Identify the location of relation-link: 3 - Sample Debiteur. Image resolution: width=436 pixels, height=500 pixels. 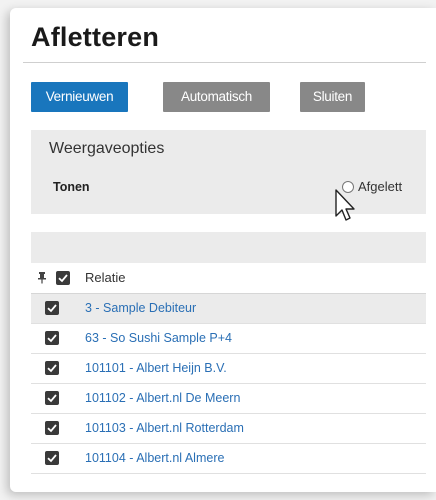
(140, 308).